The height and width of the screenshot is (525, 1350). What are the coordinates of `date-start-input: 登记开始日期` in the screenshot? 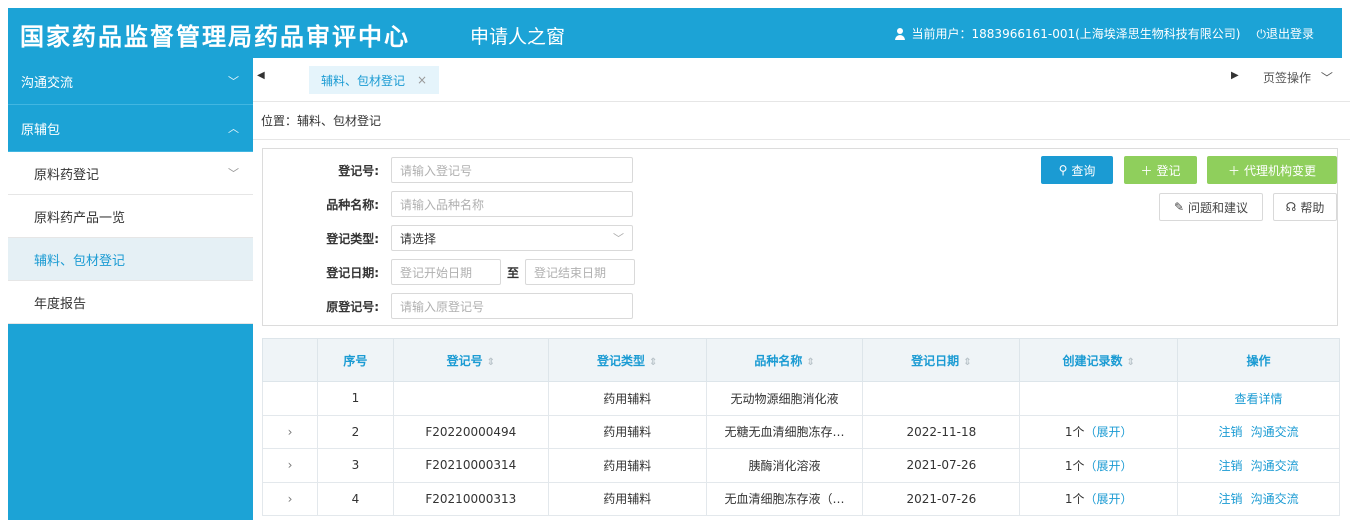 It's located at (446, 272).